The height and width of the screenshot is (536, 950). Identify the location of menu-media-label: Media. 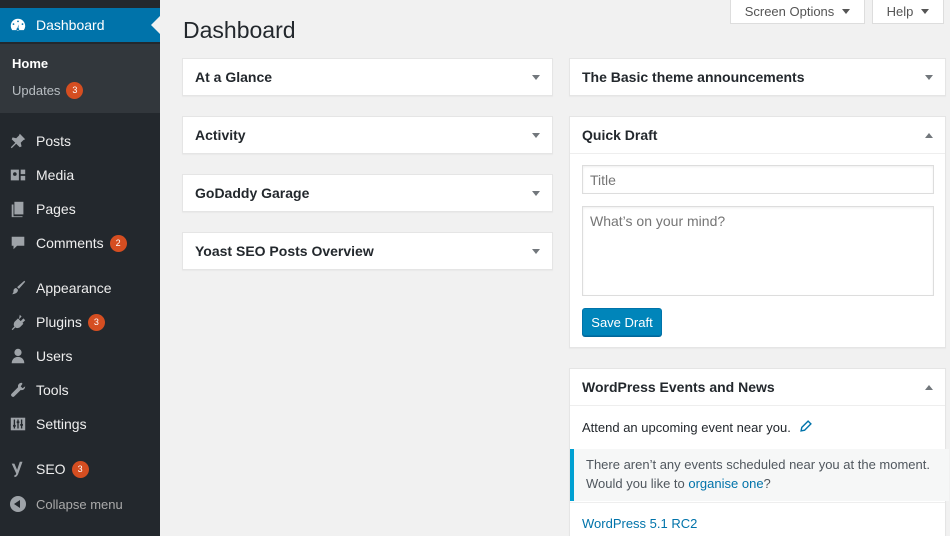
(55, 175).